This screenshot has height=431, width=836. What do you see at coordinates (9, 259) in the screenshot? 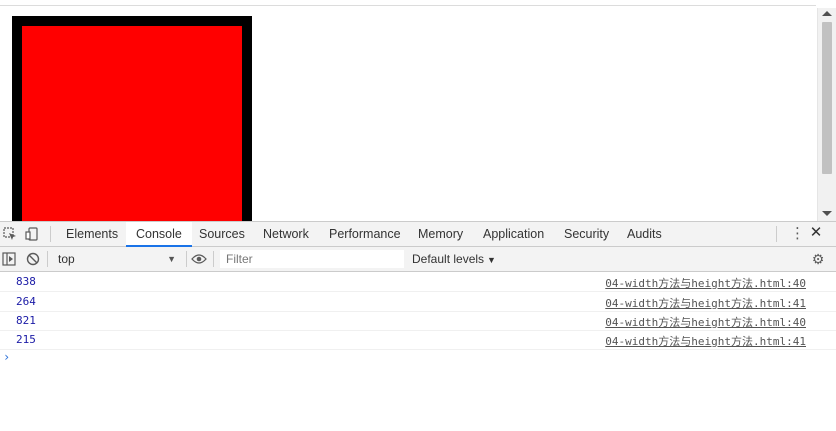
I see `sidebar-toggle-icon` at bounding box center [9, 259].